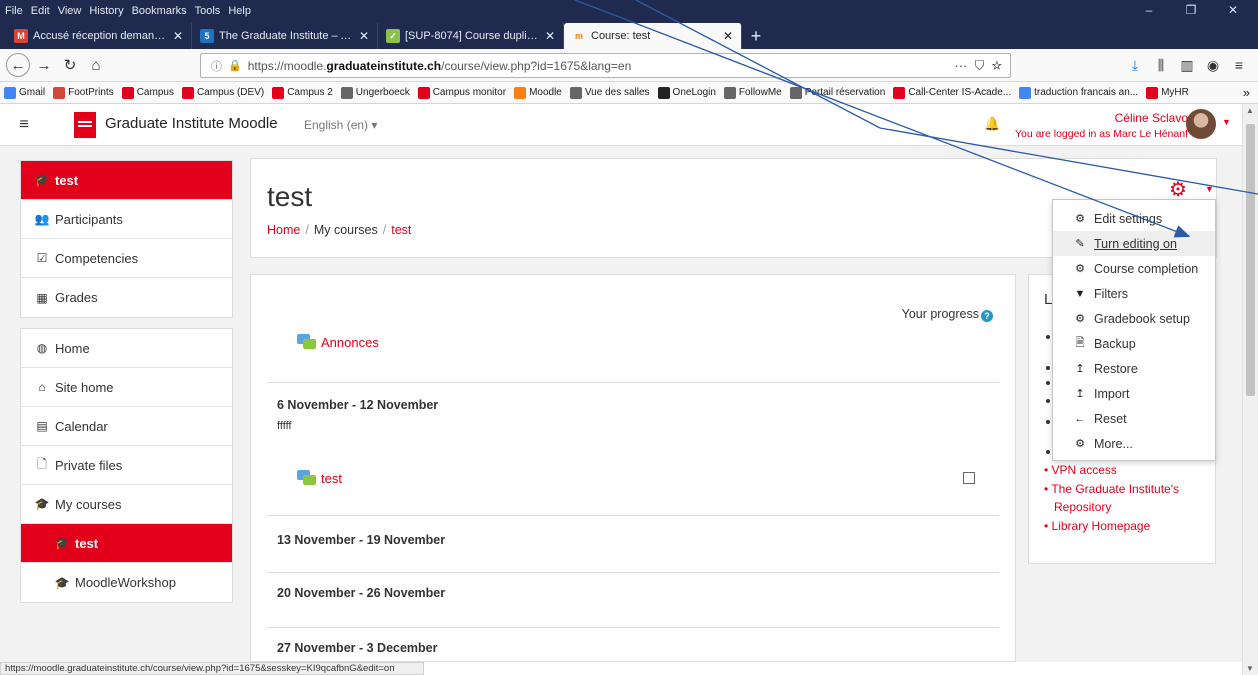 Image resolution: width=1258 pixels, height=675 pixels. I want to click on nav-item-competencies: ☑ Competencies, so click(126, 258).